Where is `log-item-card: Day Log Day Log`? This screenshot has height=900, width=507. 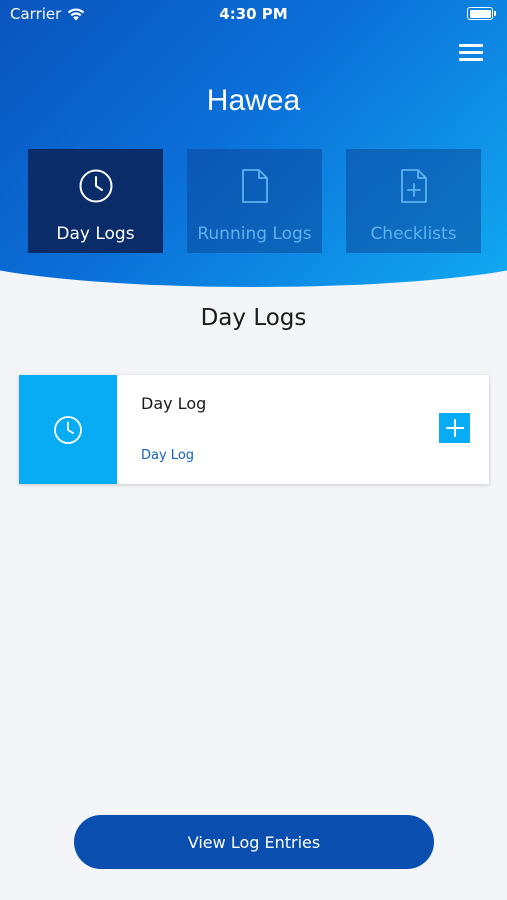
log-item-card: Day Log Day Log is located at coordinates (254, 429).